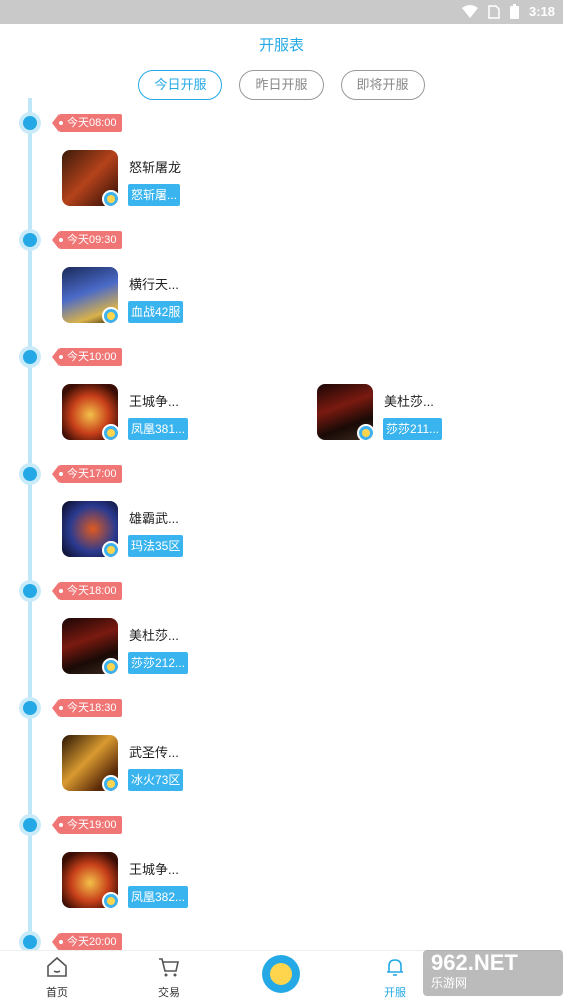 The width and height of the screenshot is (563, 1000). Describe the element at coordinates (87, 591) in the screenshot. I see `time-tag: 今天18:00` at that location.